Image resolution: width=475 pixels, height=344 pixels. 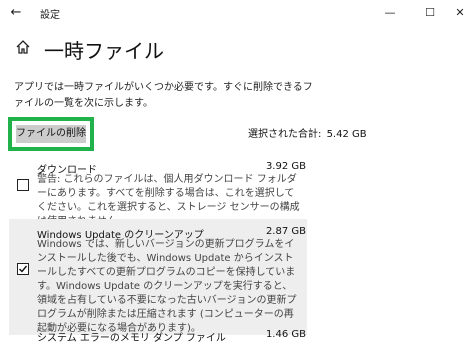 I want to click on back-arrow-icon: ←, so click(x=16, y=12).